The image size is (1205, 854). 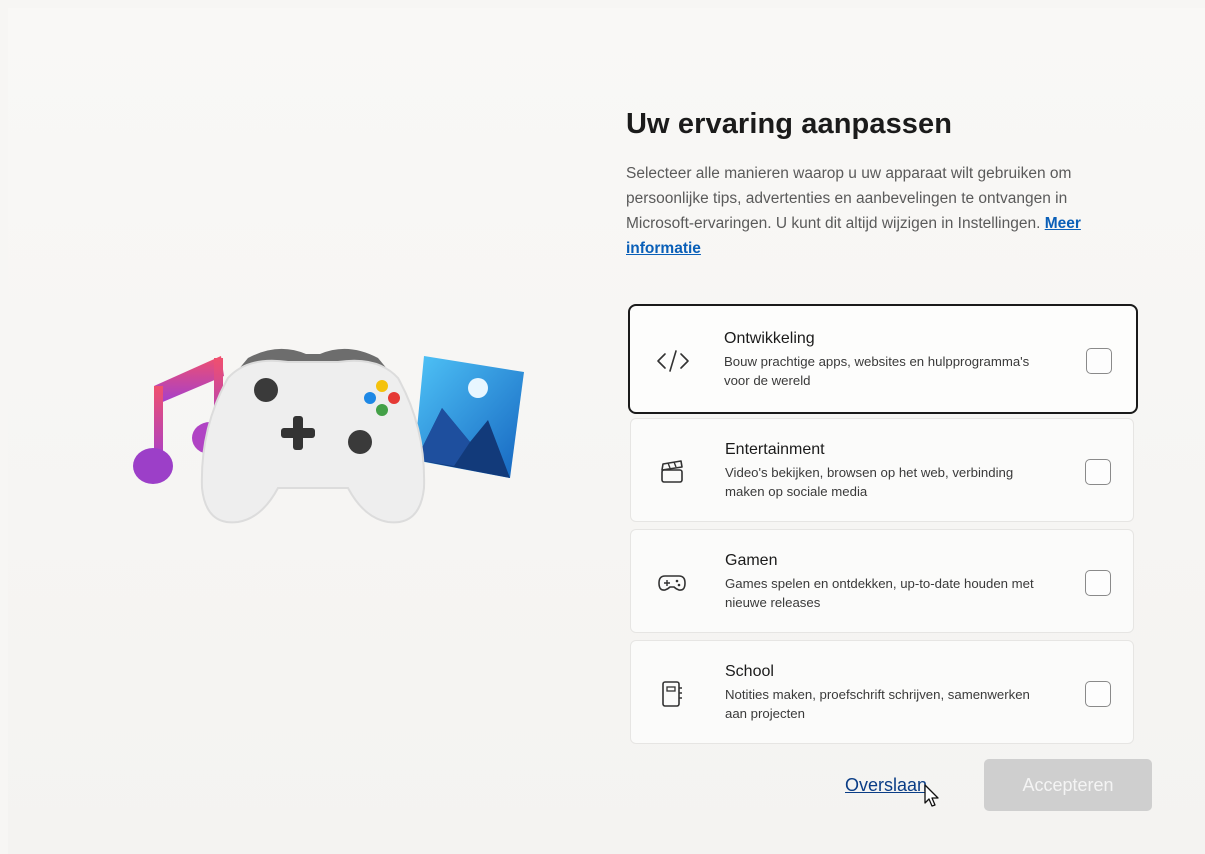 I want to click on notebook-icon, so click(x=672, y=694).